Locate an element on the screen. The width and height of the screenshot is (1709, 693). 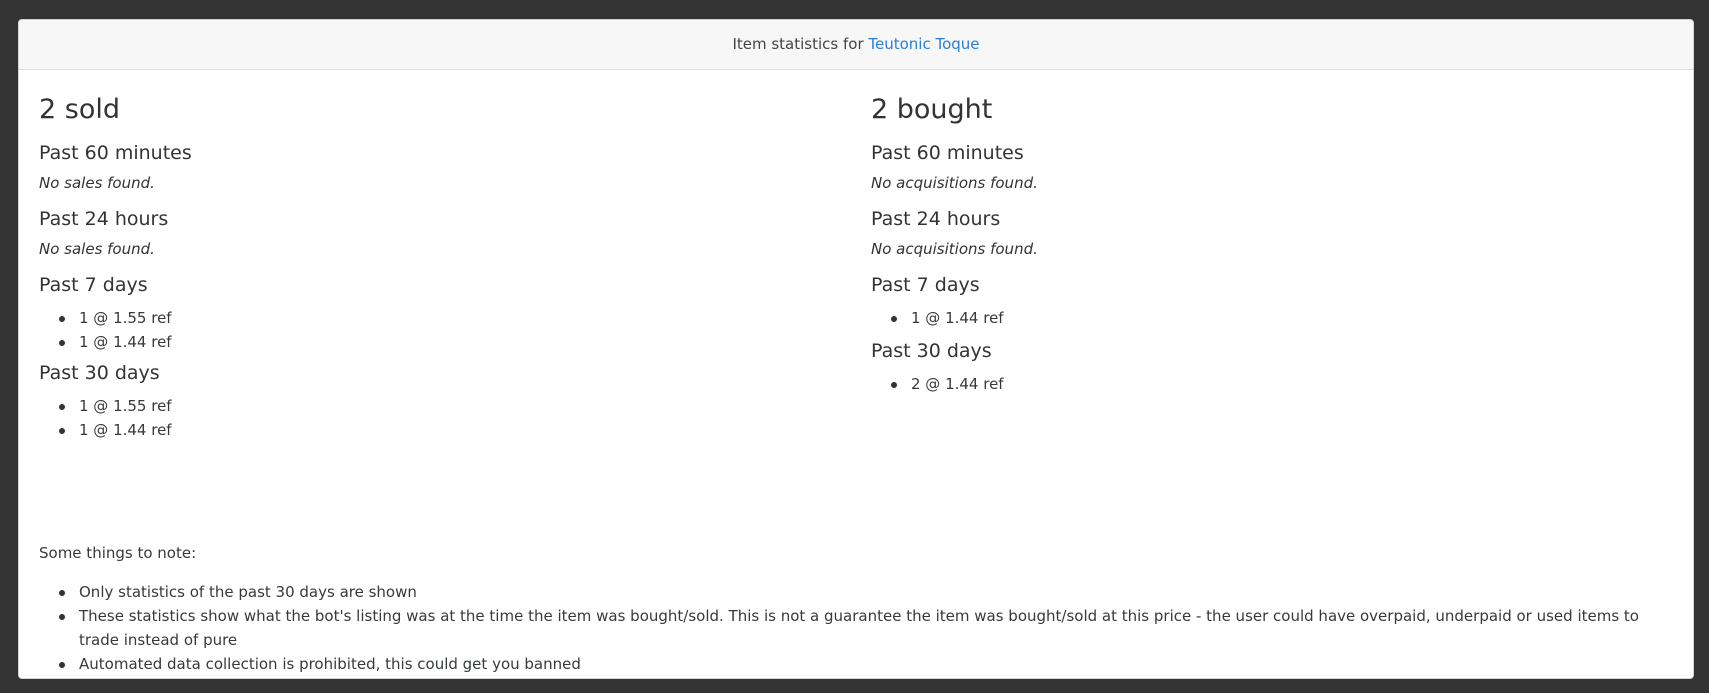
bought-title: 2 bought is located at coordinates (932, 109).